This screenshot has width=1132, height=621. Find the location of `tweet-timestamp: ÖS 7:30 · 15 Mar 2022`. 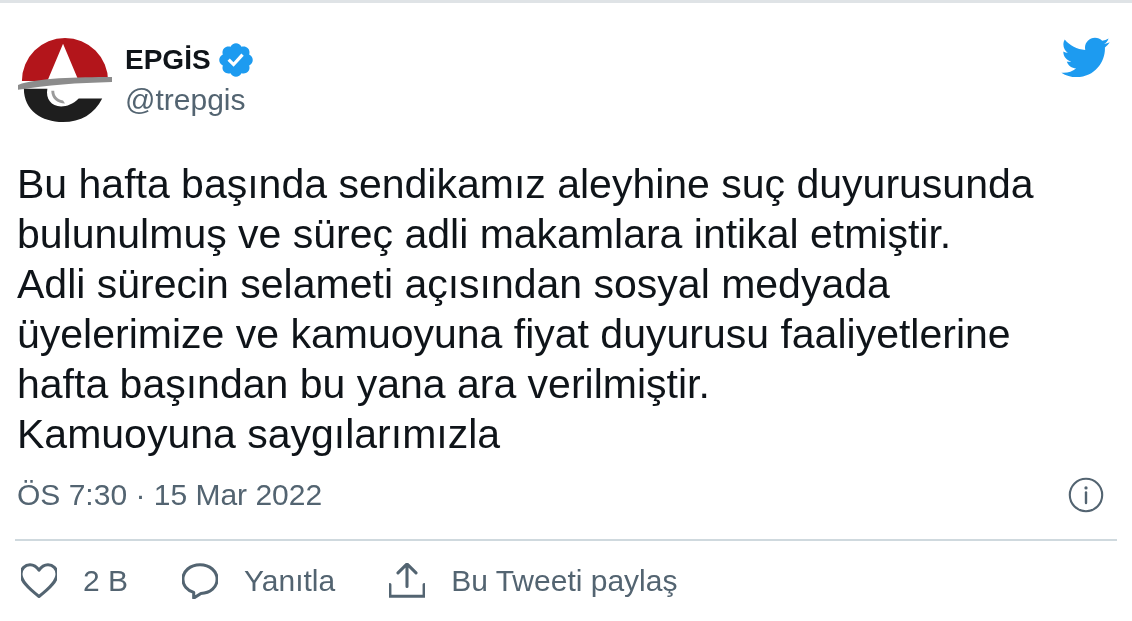

tweet-timestamp: ÖS 7:30 · 15 Mar 2022 is located at coordinates (170, 495).